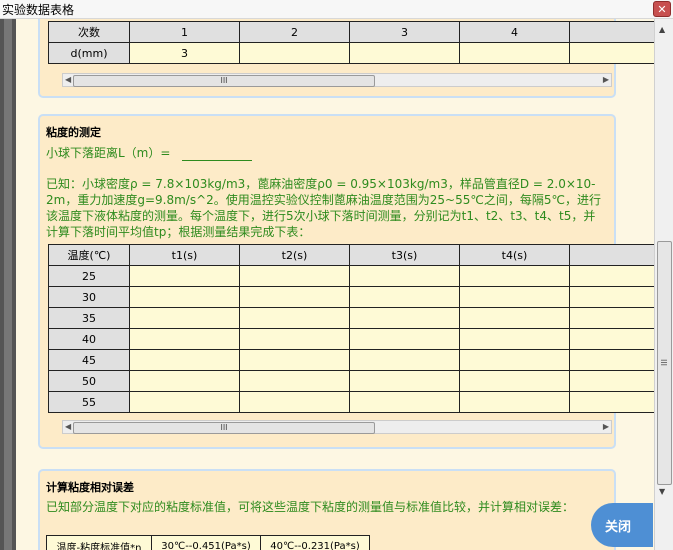 The image size is (673, 550). I want to click on temperature-cell: 55, so click(89, 402).